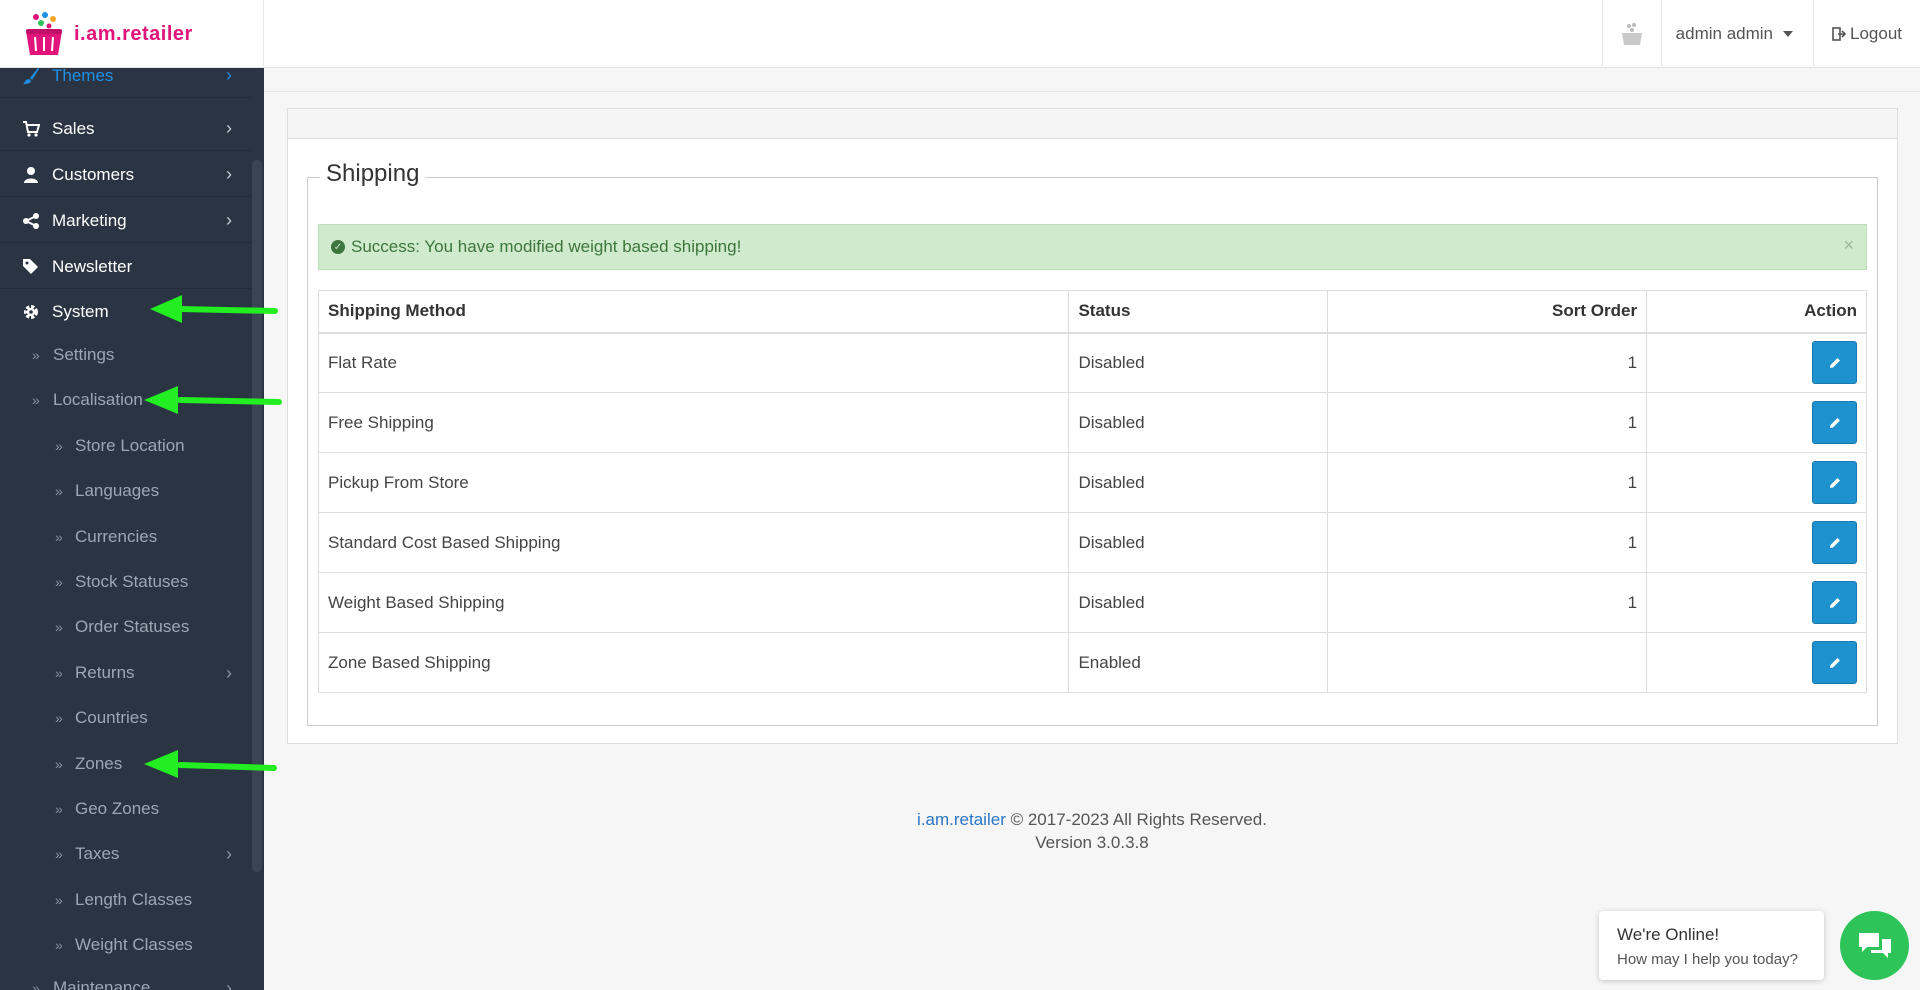  I want to click on store-basket-button, so click(1631, 34).